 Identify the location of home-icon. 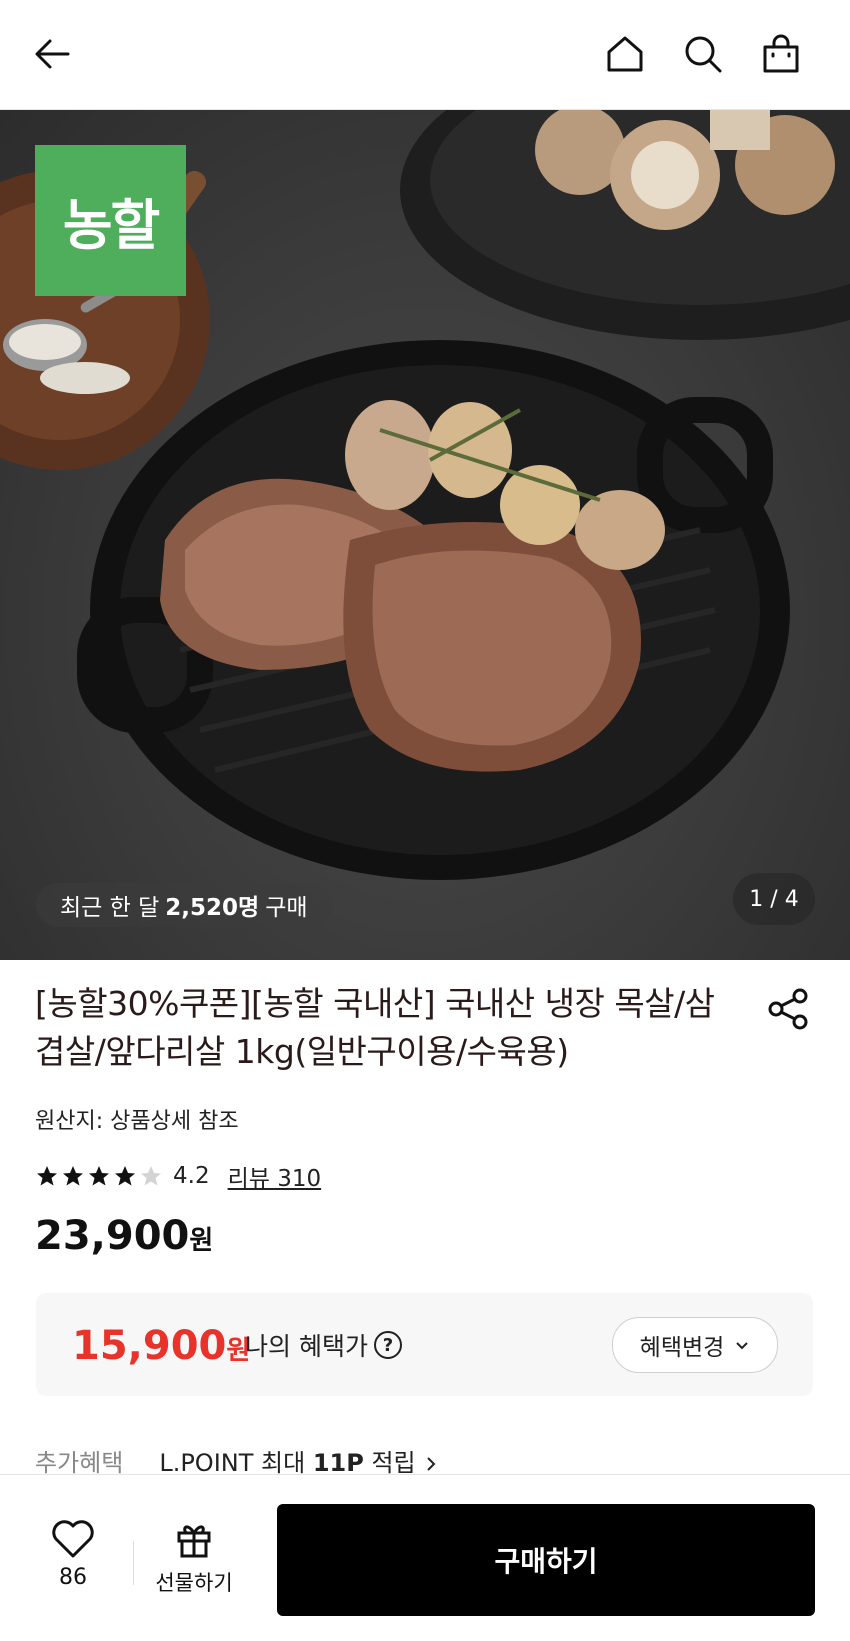
(625, 54).